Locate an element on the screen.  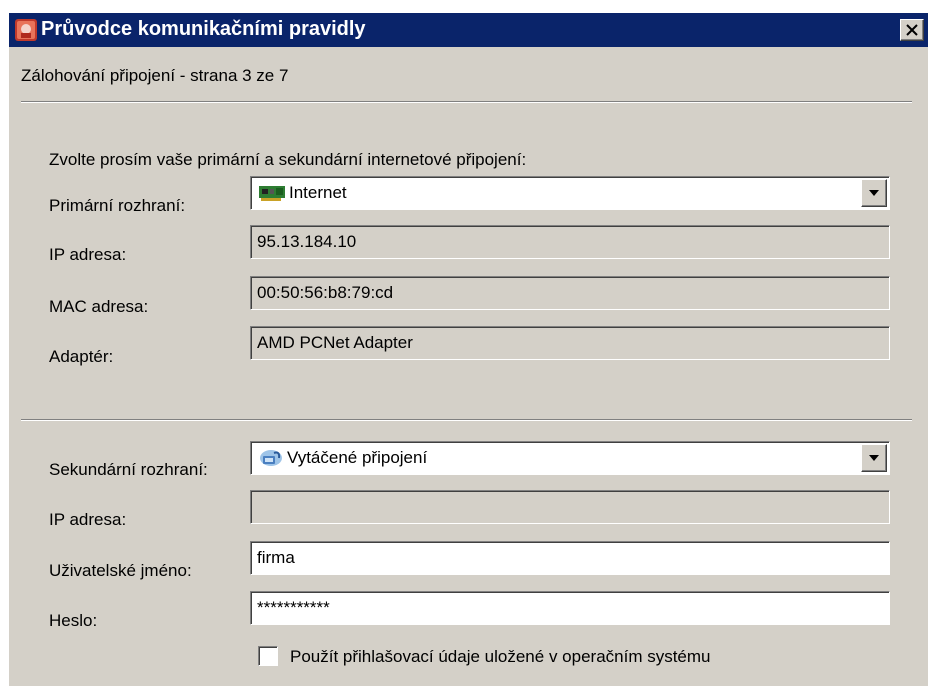
title-bar: Průvodce komunikačními pravidly is located at coordinates (468, 30).